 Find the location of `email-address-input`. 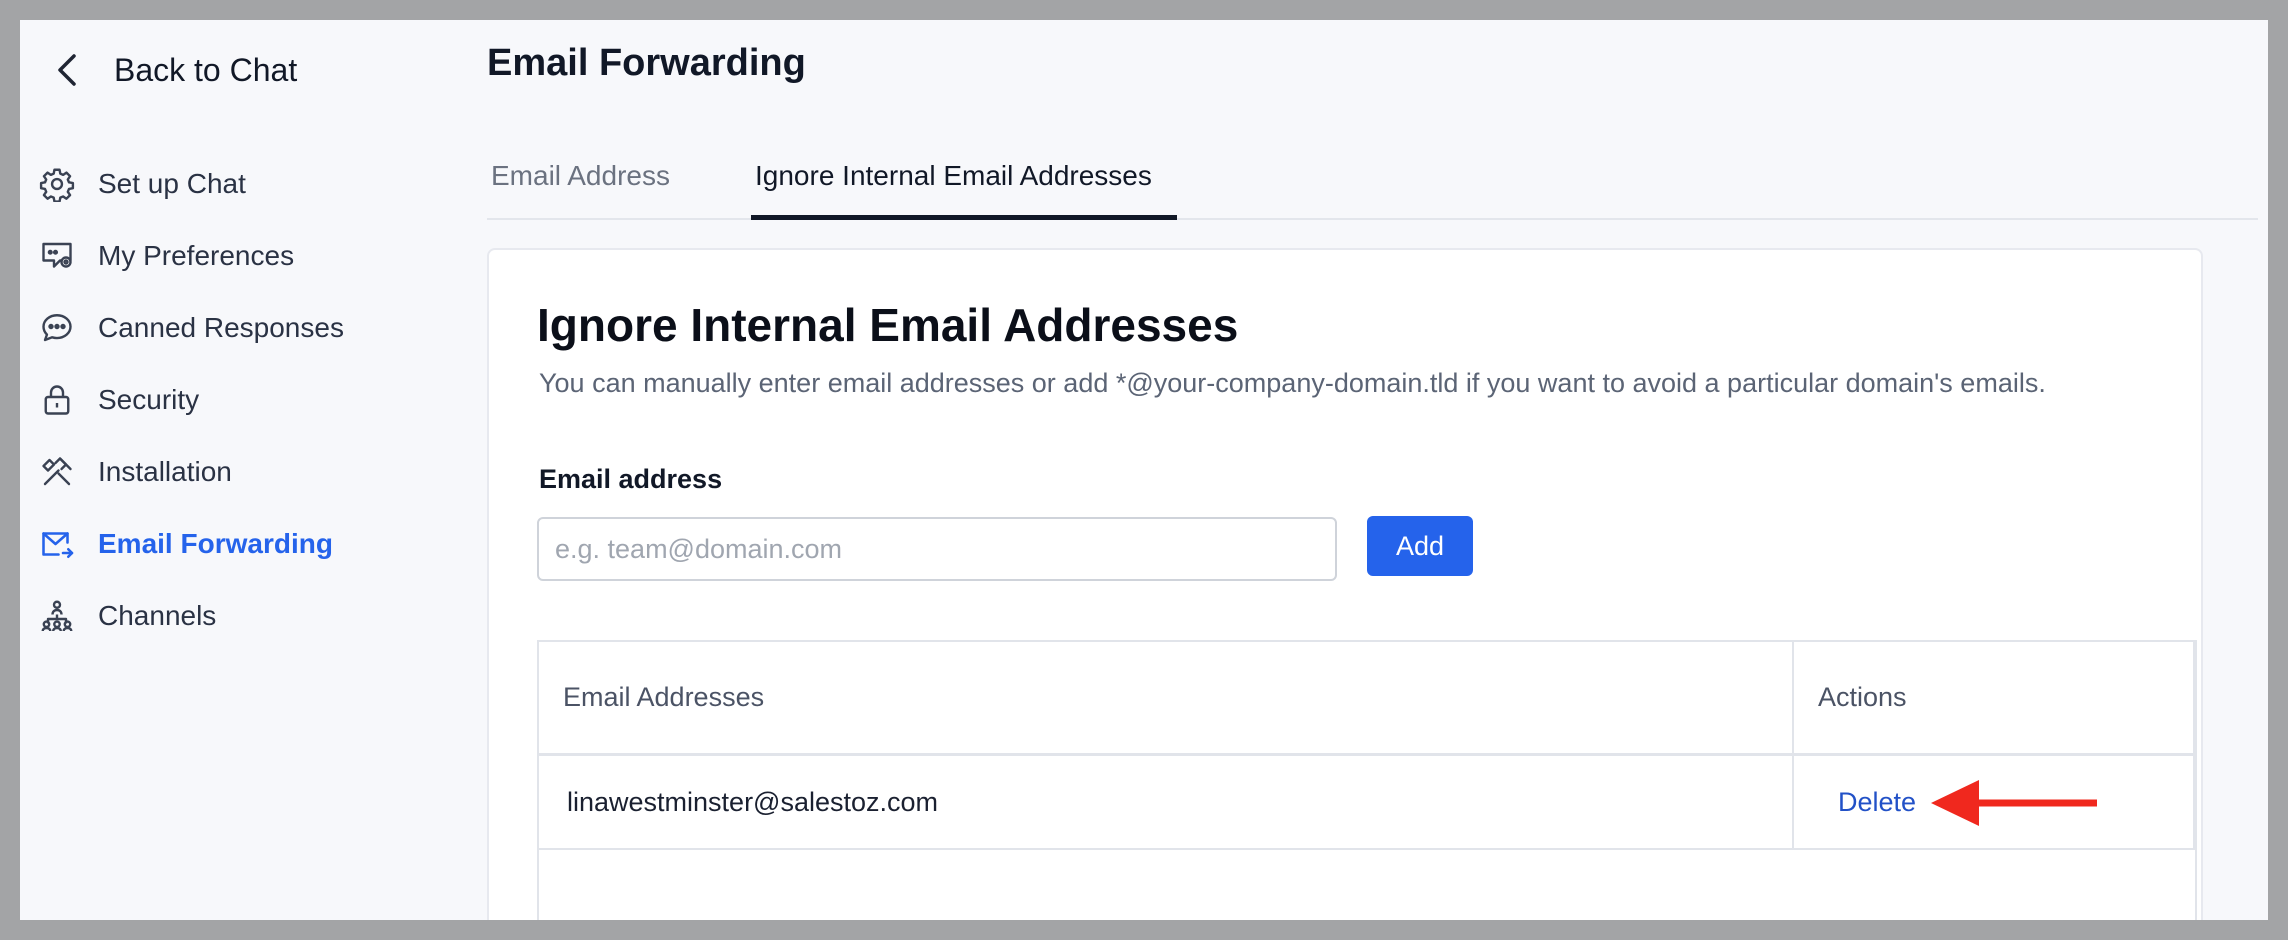

email-address-input is located at coordinates (937, 549).